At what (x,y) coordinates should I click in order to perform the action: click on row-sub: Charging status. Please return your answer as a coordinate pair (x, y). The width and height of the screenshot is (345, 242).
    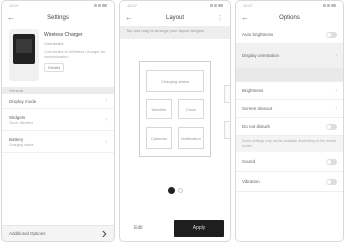
    Looking at the image, I should click on (21, 144).